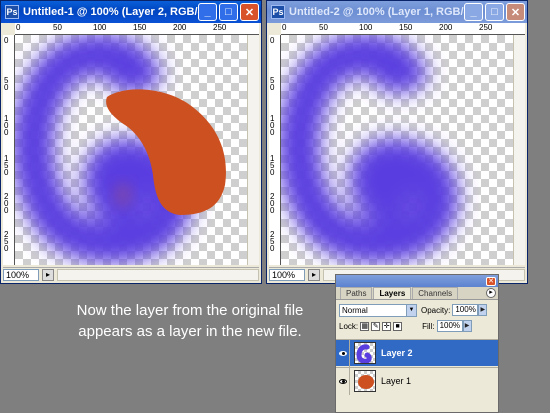 This screenshot has height=413, width=550. Describe the element at coordinates (190, 310) in the screenshot. I see `caption-line-1: Now the layer from the original file` at that location.